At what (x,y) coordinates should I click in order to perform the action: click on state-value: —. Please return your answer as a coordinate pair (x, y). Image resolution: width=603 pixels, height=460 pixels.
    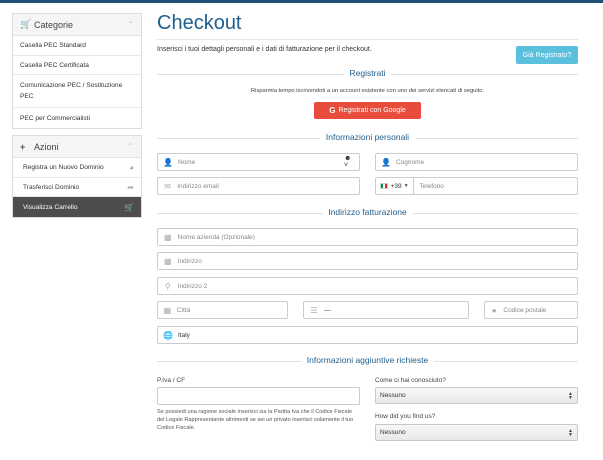
    Looking at the image, I should click on (327, 310).